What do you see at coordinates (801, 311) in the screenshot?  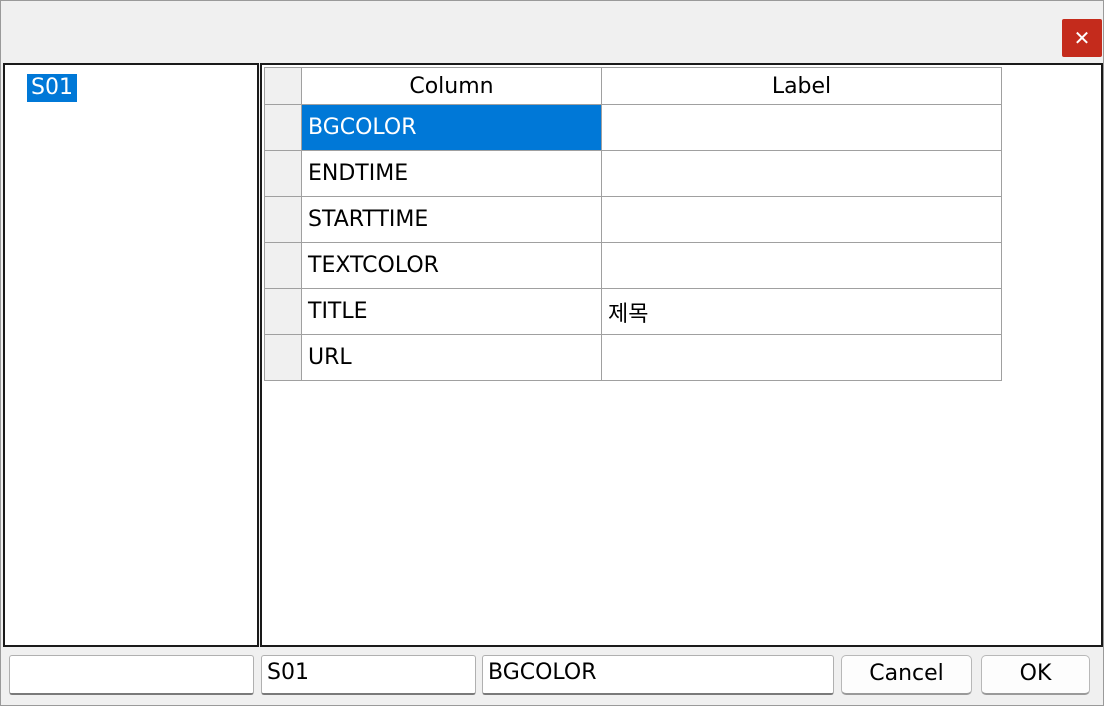 I see `cell-label: 제목` at bounding box center [801, 311].